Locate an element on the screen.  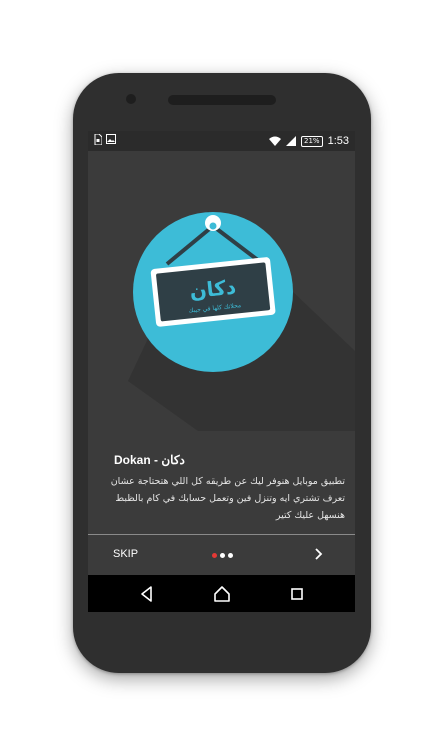
next-arrow-icon is located at coordinates (319, 554).